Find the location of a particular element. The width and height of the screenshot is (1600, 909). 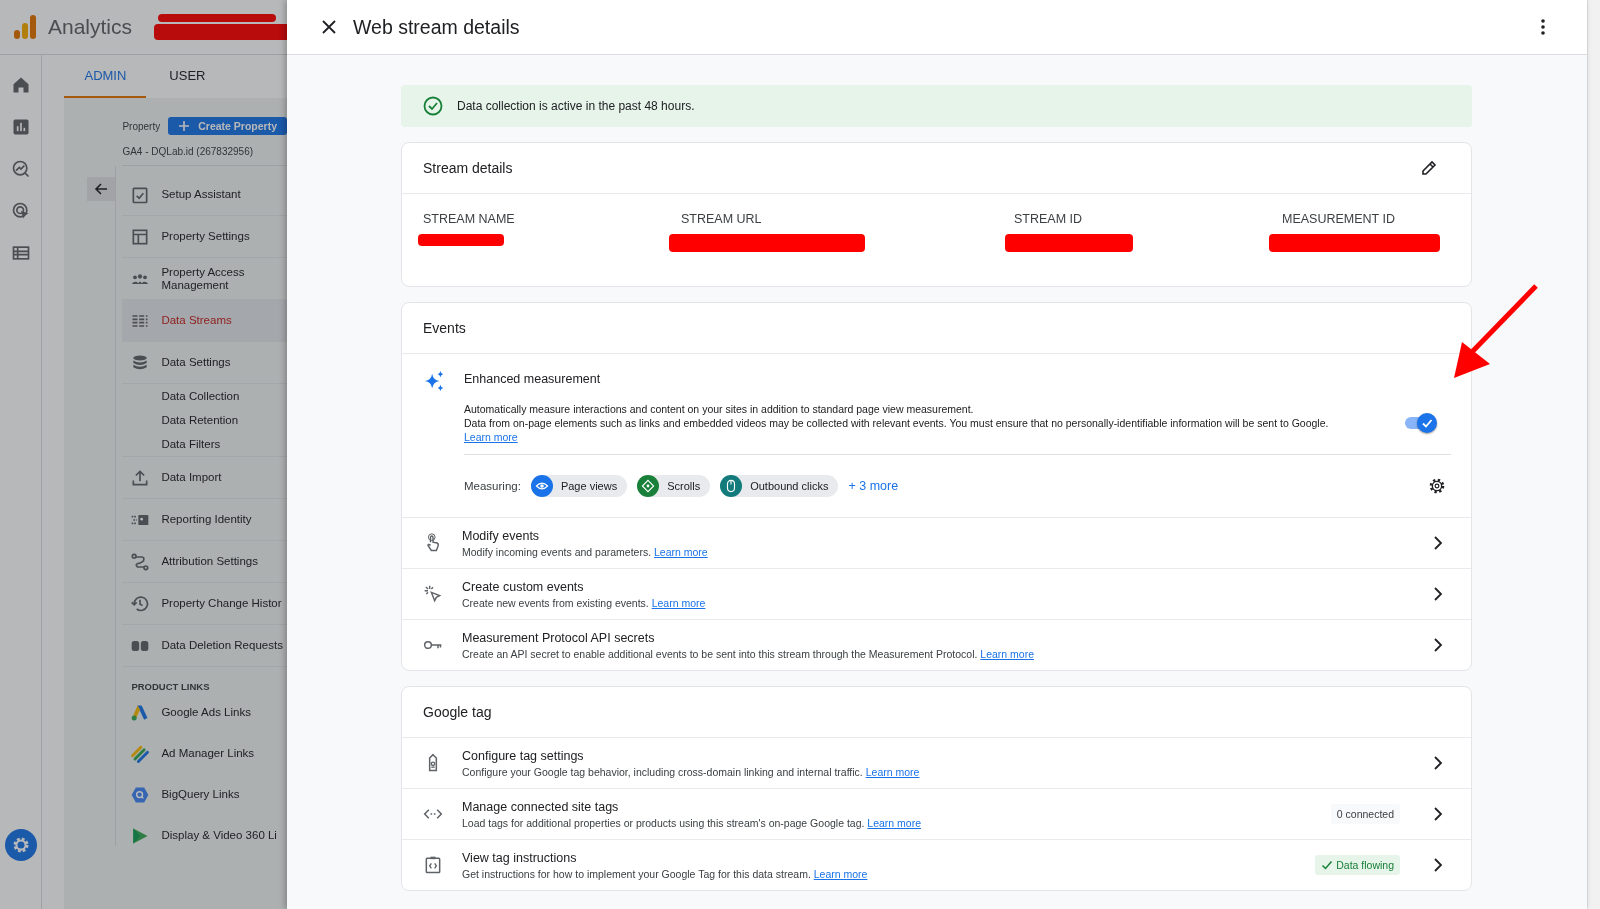

analytics-logo-icon is located at coordinates (25, 27).